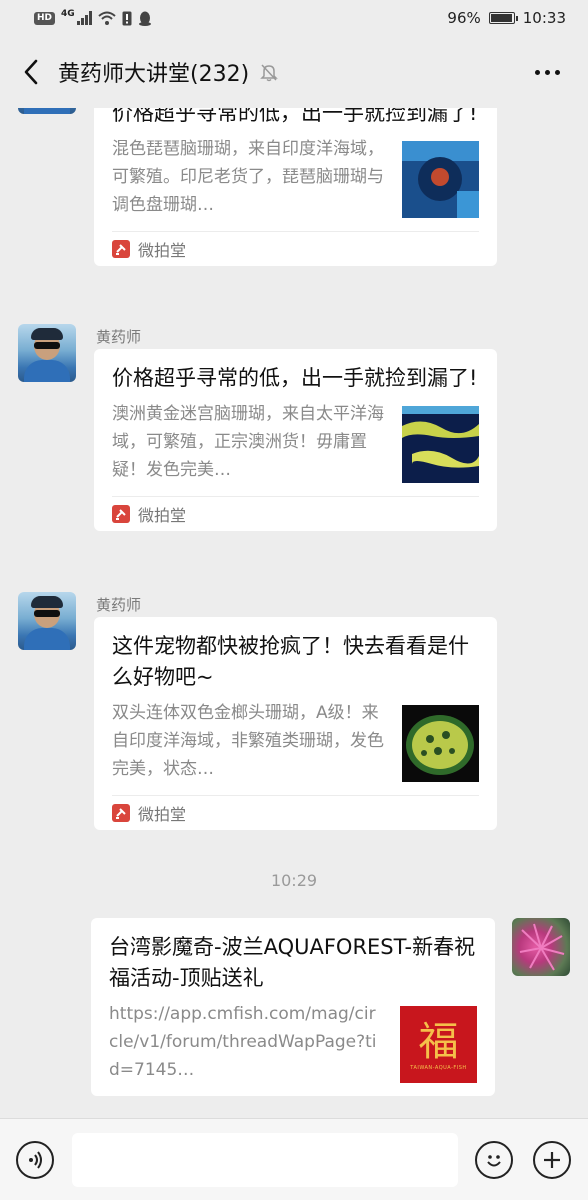  I want to click on status-time: 10:33, so click(544, 18).